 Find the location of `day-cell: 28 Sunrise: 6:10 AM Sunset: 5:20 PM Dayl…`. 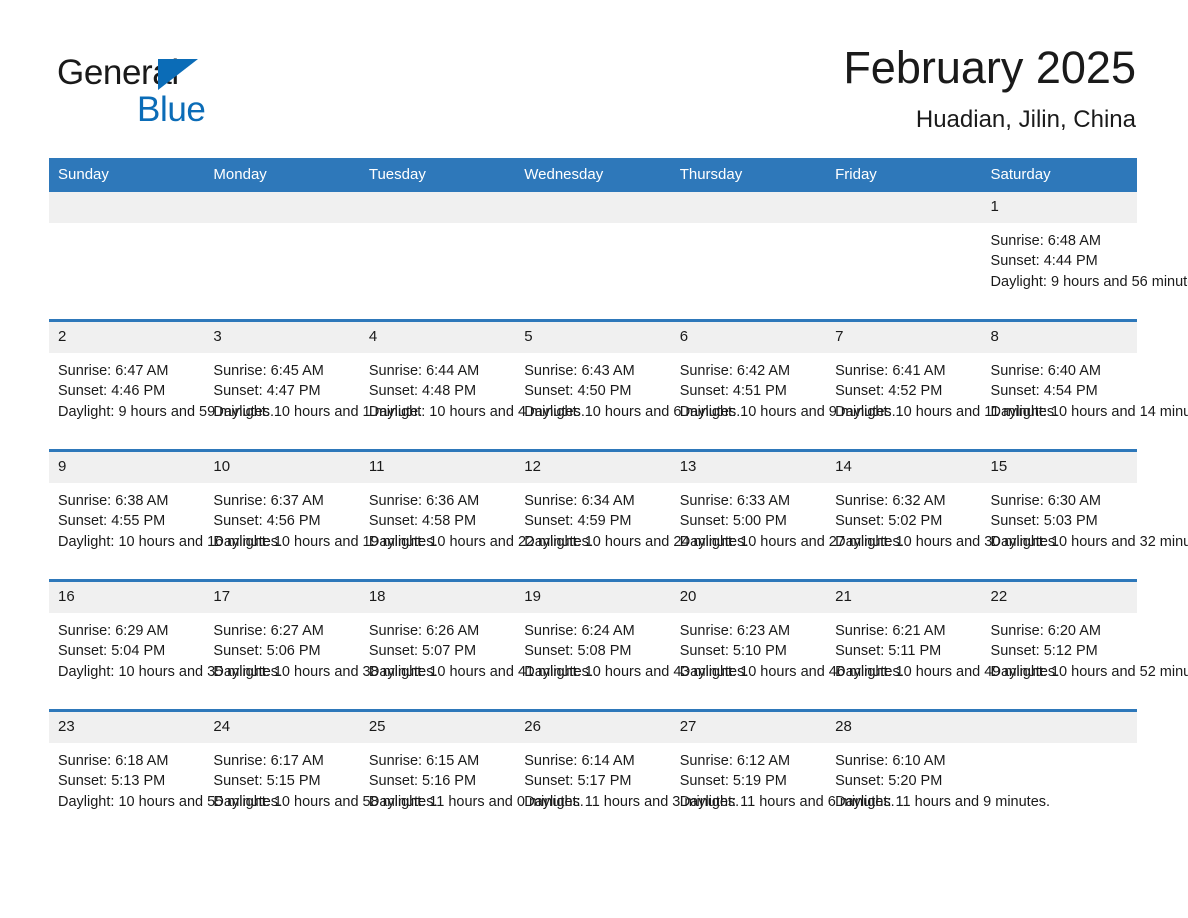

day-cell: 28 Sunrise: 6:10 AM Sunset: 5:20 PM Dayl… is located at coordinates (938, 774).